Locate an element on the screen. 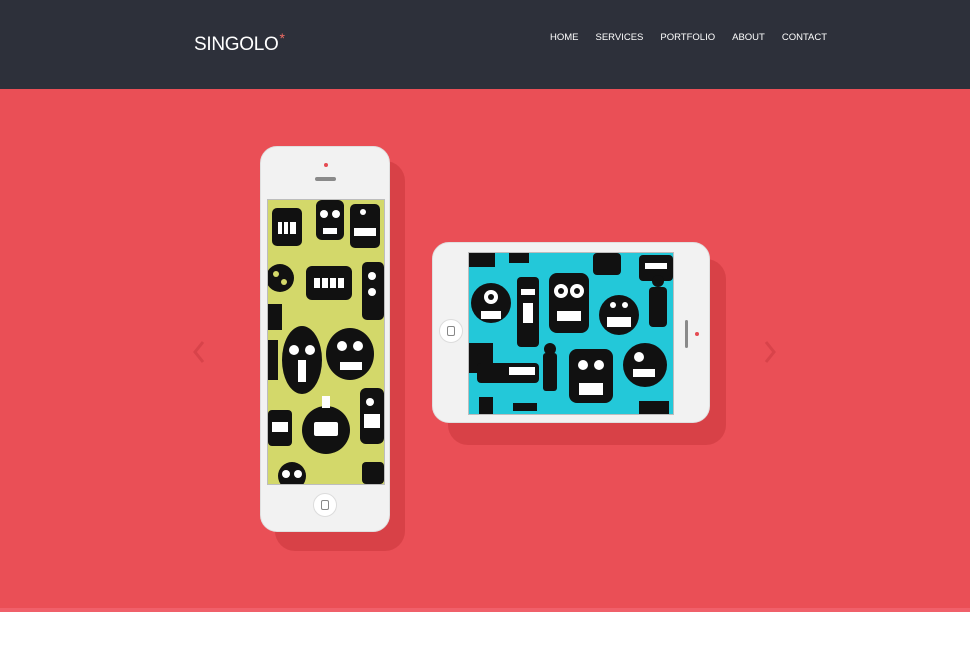 The height and width of the screenshot is (647, 970). nav-home: HOME is located at coordinates (564, 38).